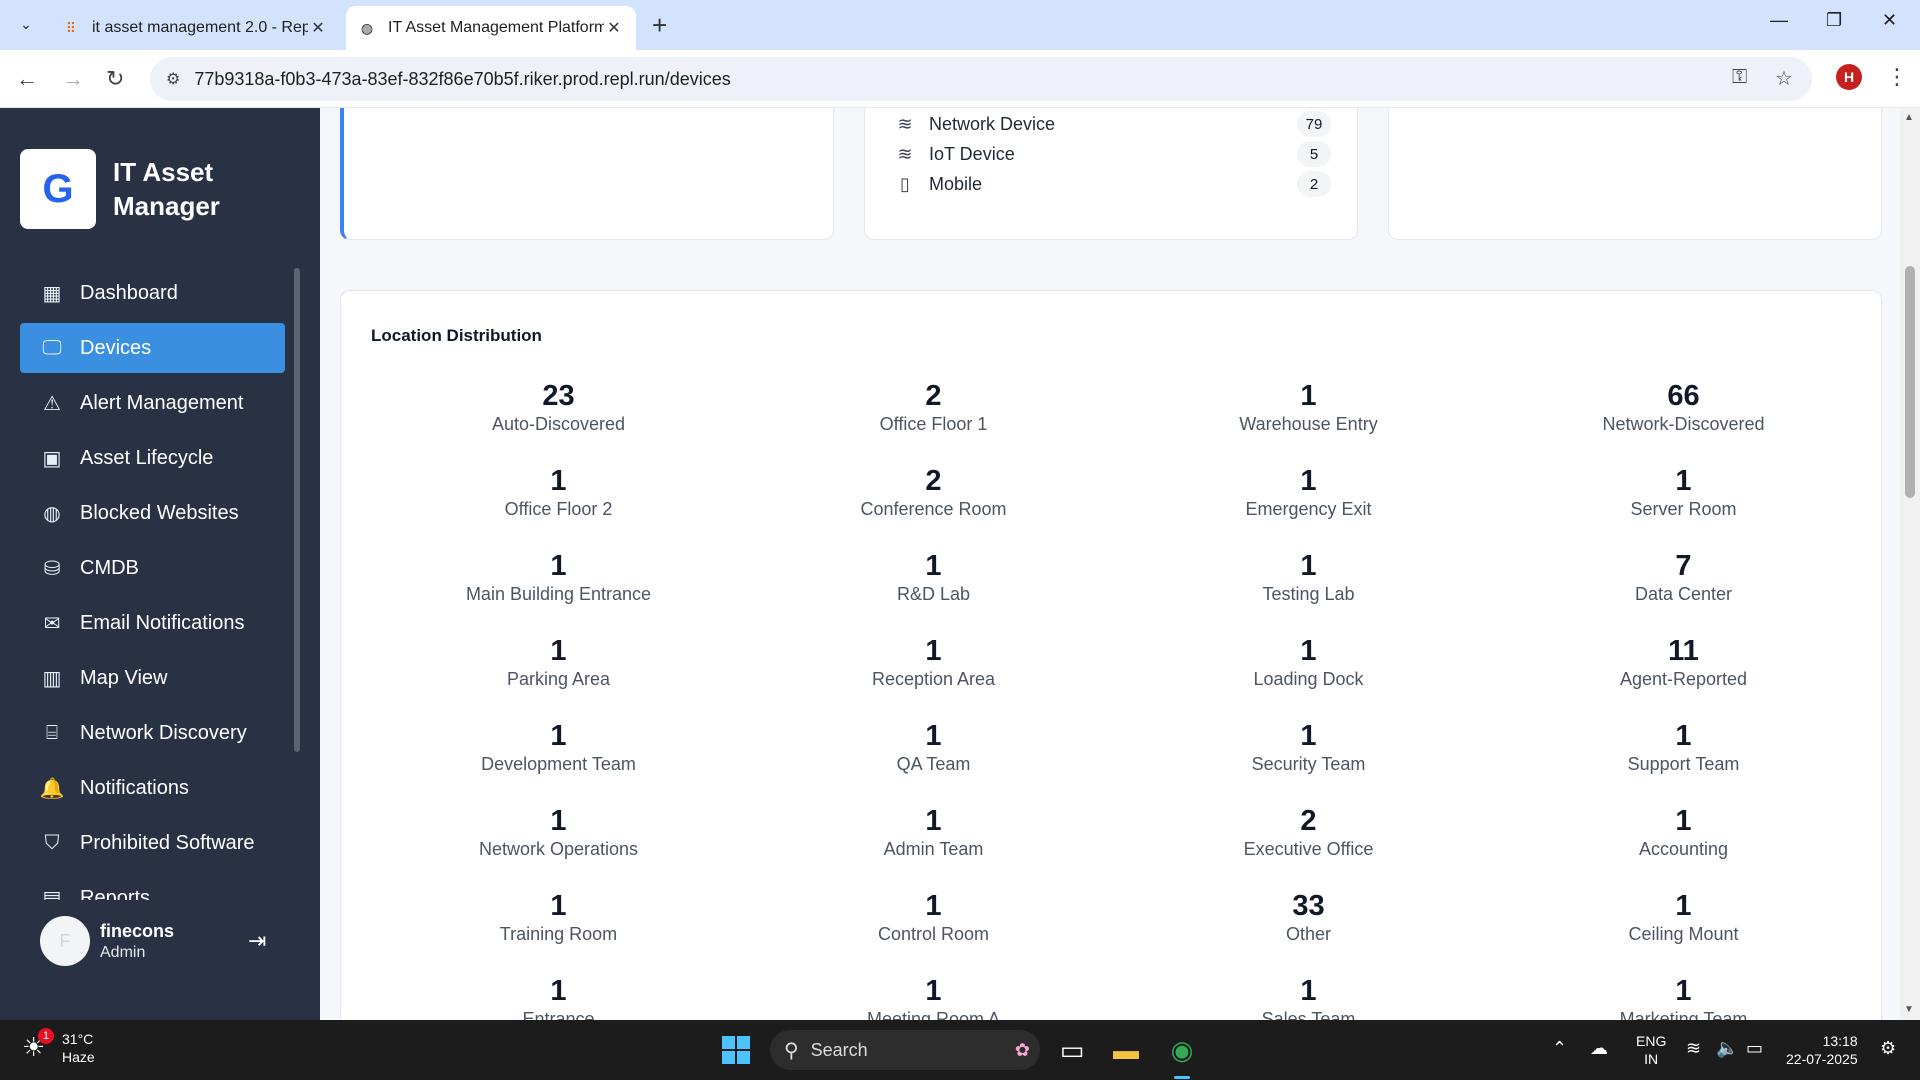 This screenshot has height=1080, width=1920. Describe the element at coordinates (1599, 1048) in the screenshot. I see `onedrive-icon: ☁` at that location.